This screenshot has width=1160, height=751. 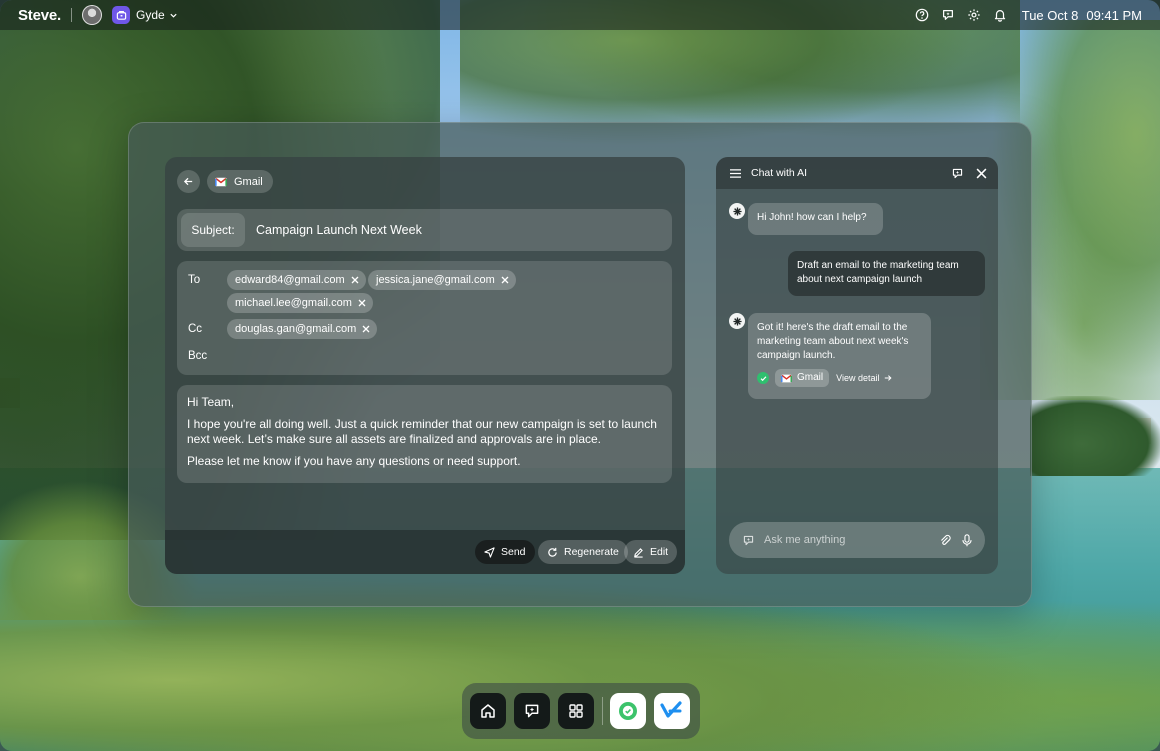 I want to click on help-icon, so click(x=922, y=15).